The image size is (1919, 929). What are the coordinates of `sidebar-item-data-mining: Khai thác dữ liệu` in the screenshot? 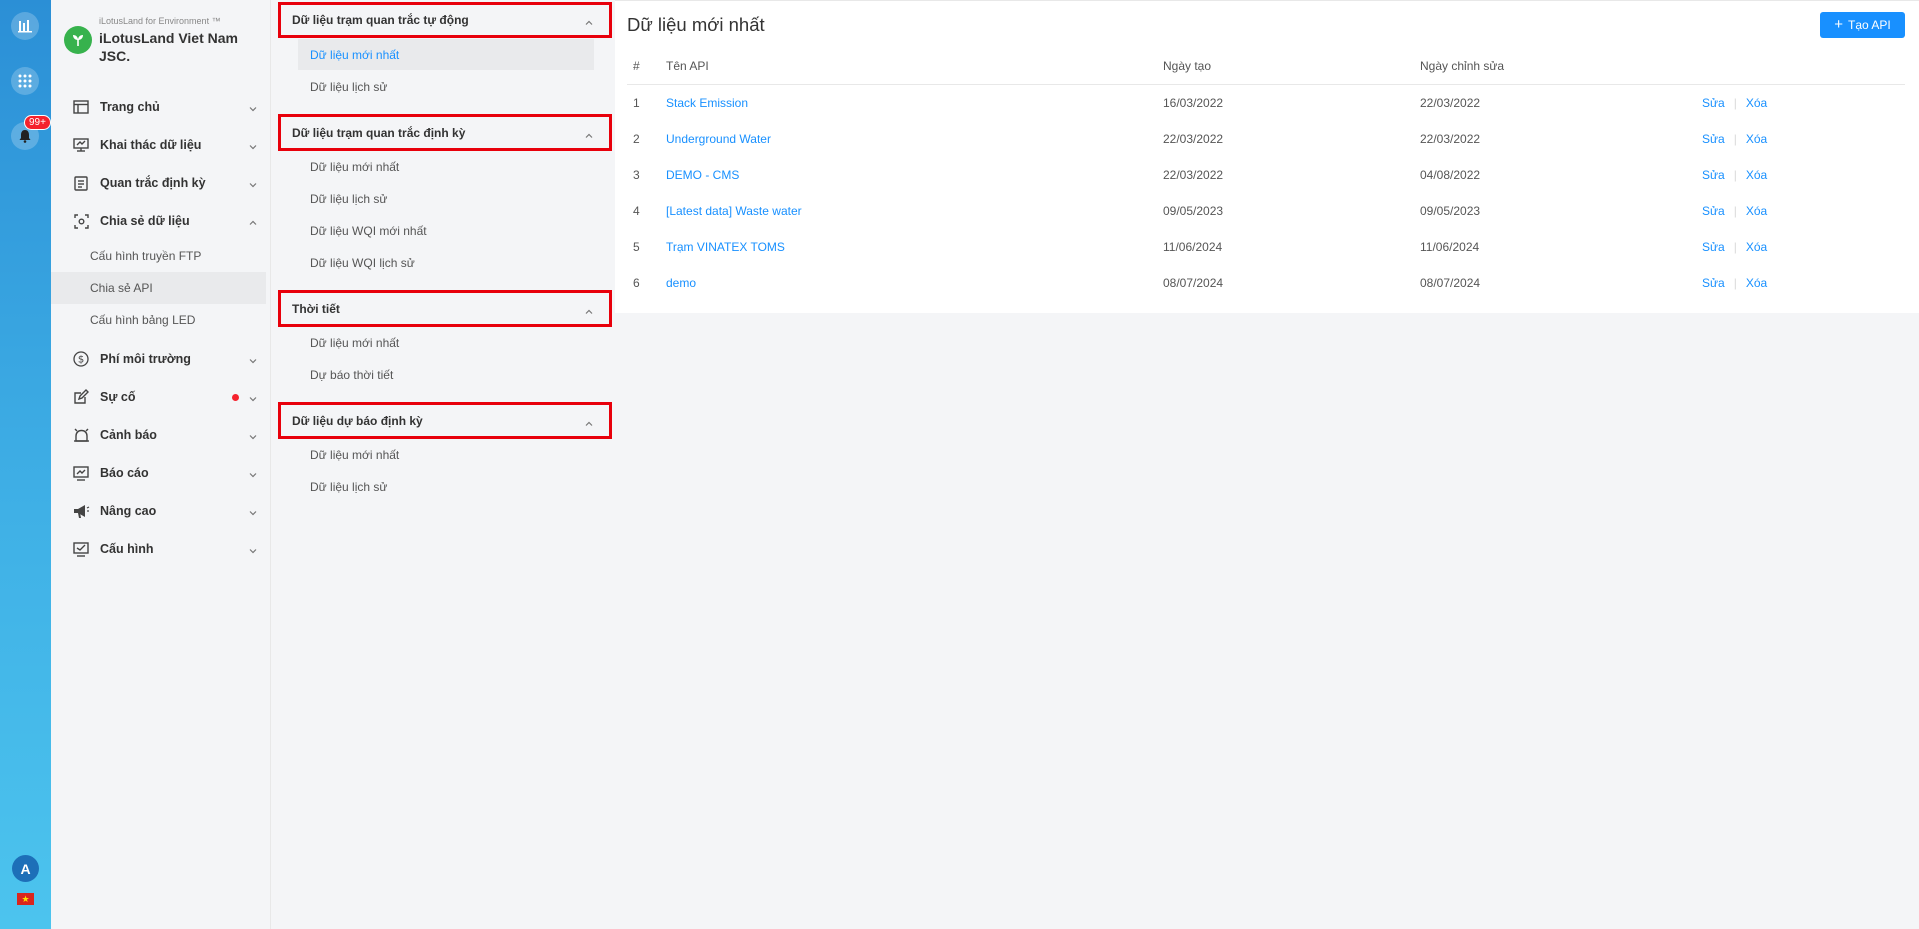 It's located at (161, 145).